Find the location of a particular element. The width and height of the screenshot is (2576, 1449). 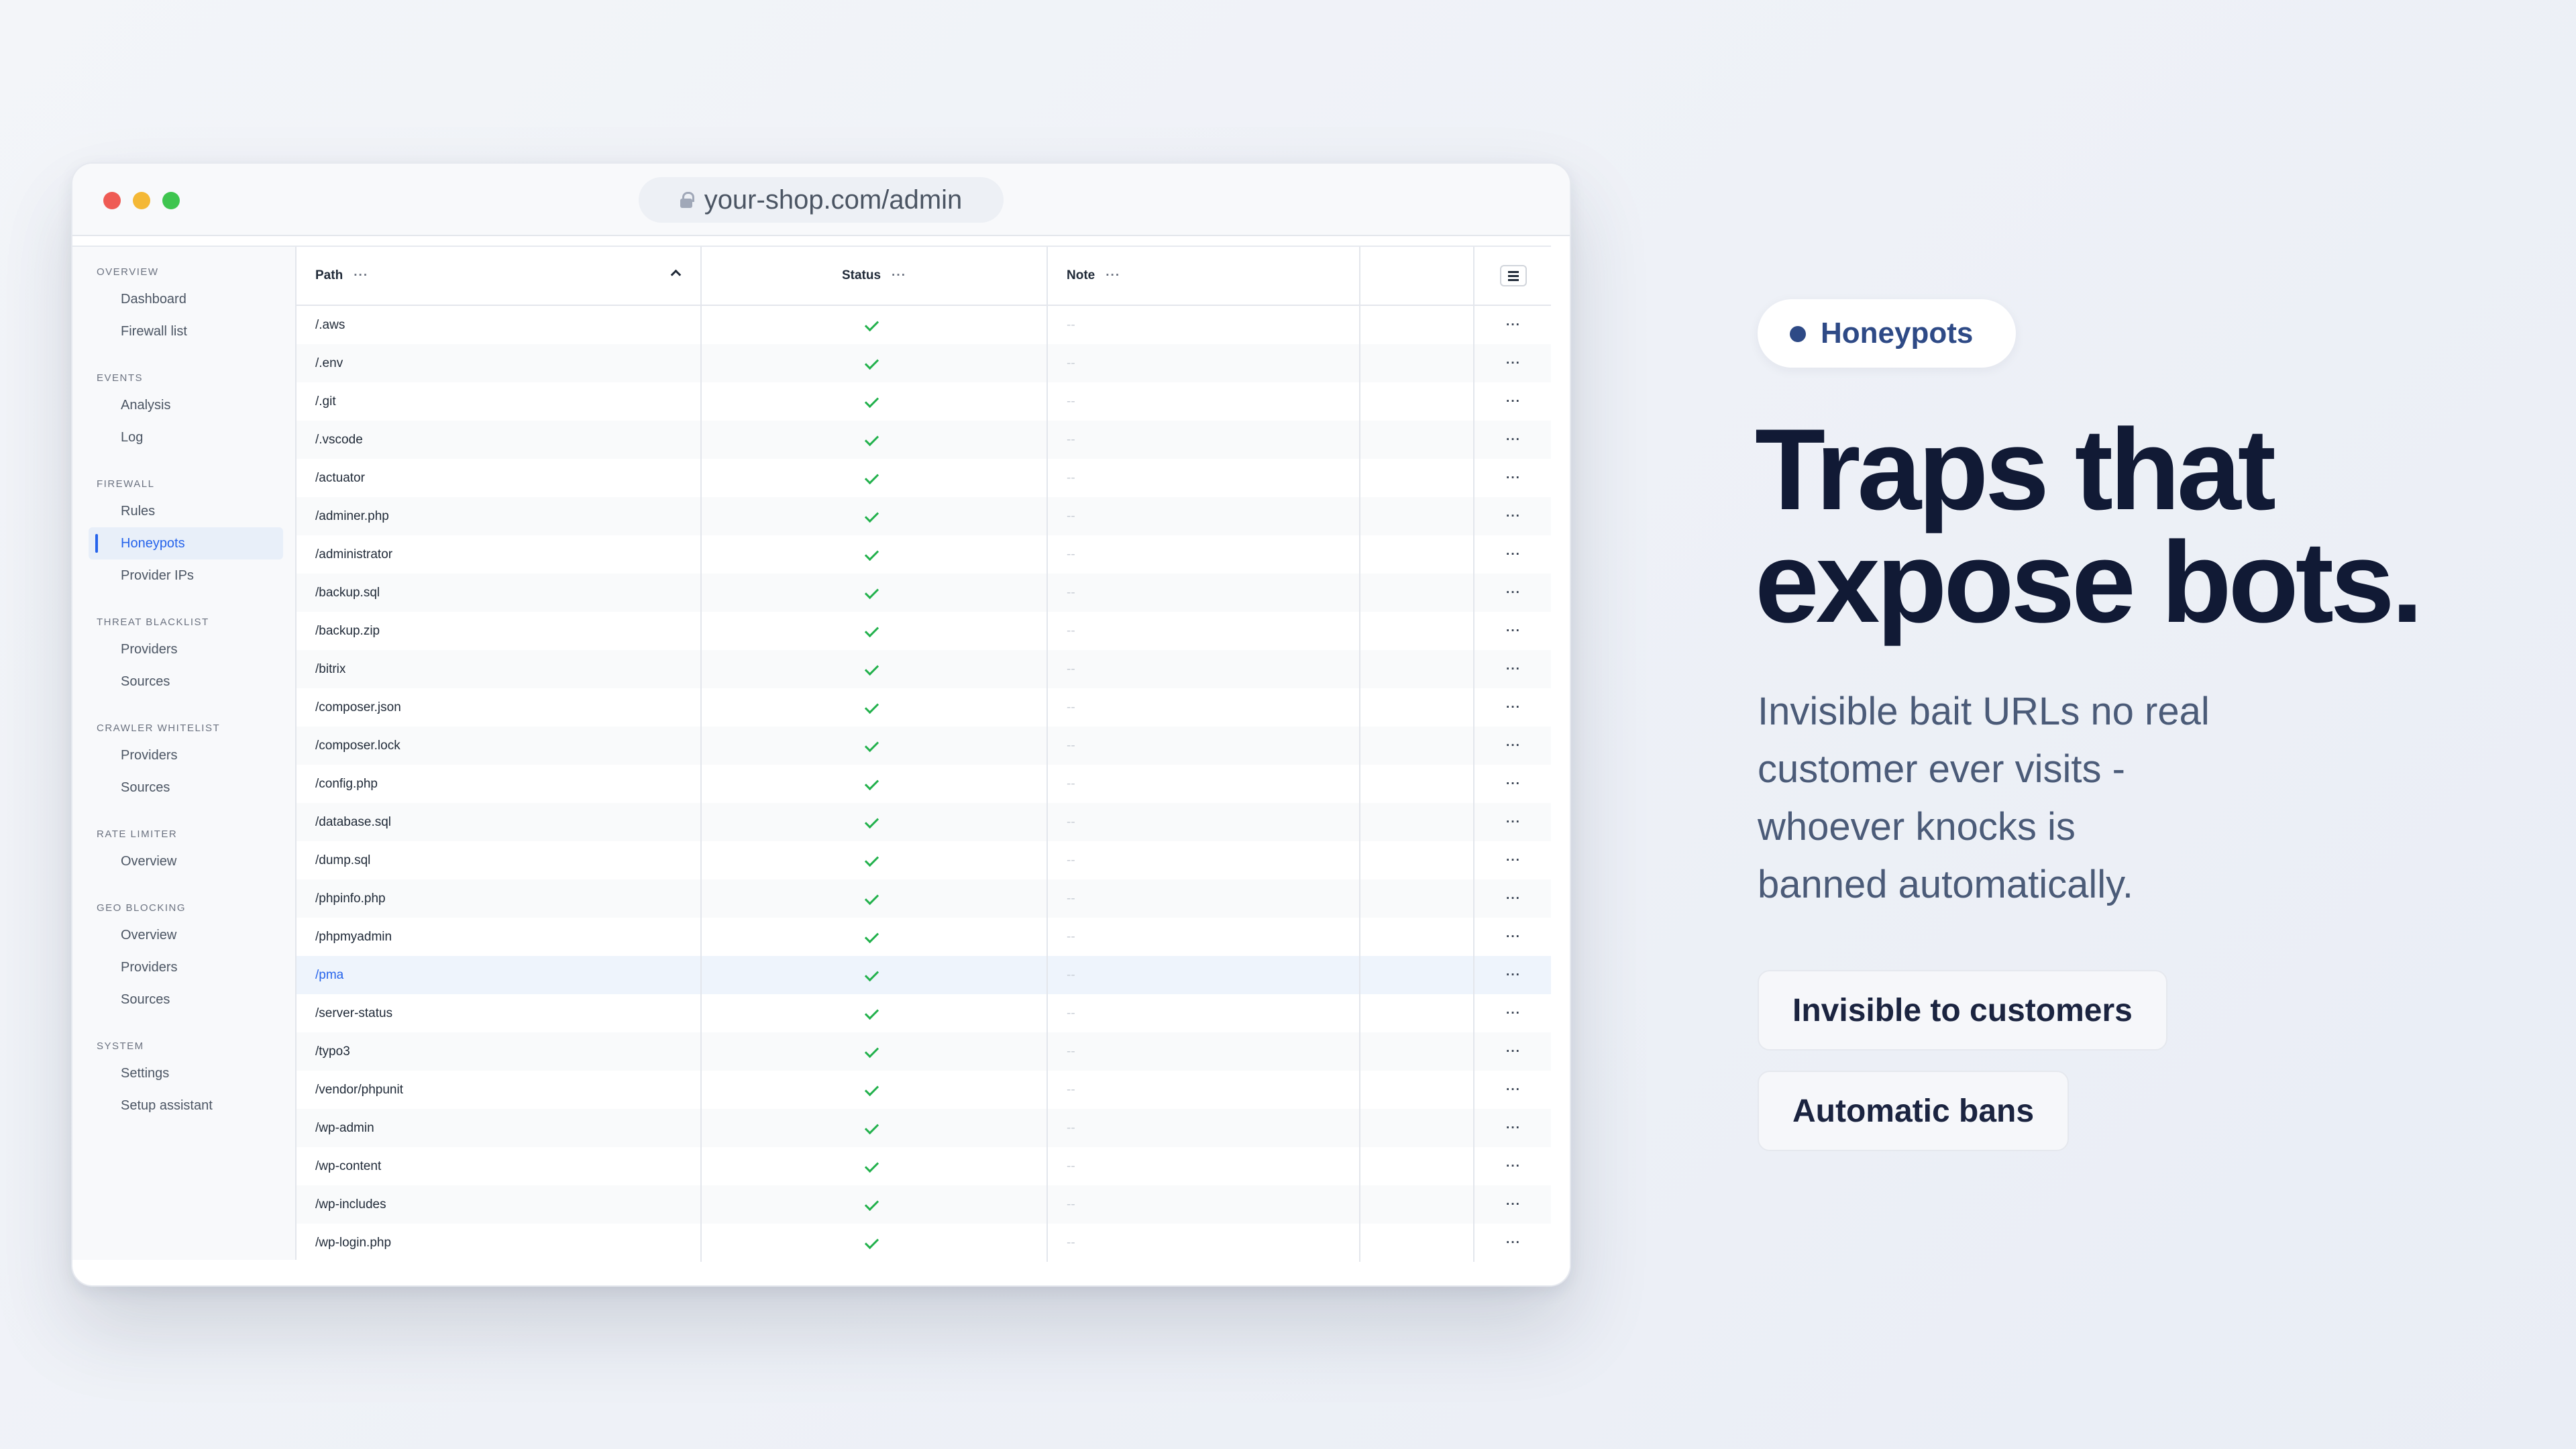

cell-path: /typo3 is located at coordinates (499, 1051).